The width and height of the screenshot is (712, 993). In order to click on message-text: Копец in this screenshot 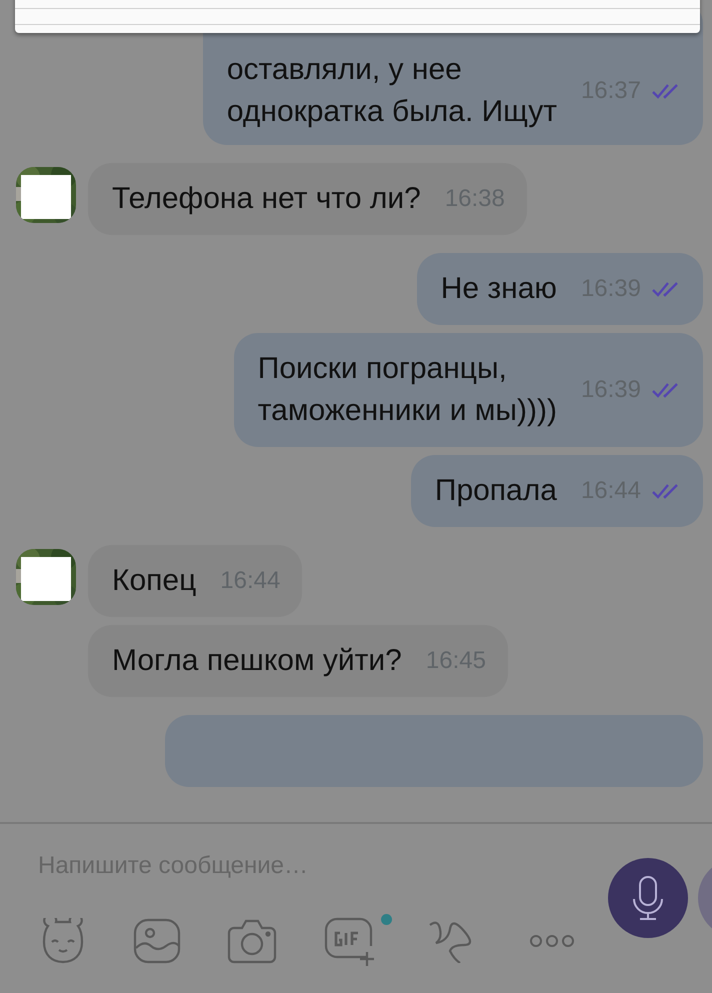, I will do `click(154, 581)`.